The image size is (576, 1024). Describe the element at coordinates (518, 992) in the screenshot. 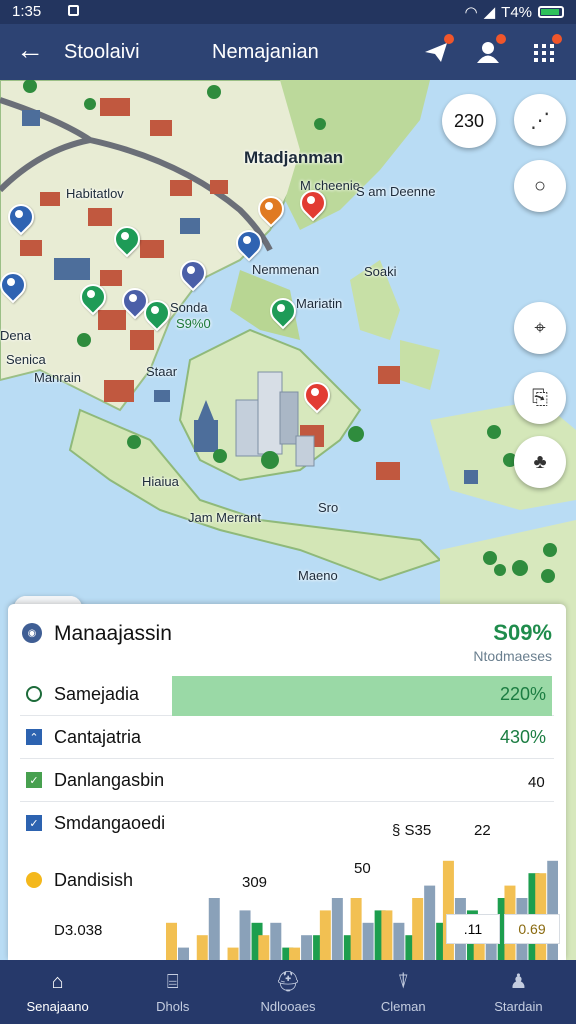

I see `nav-item-team: ♟ Stardain` at that location.